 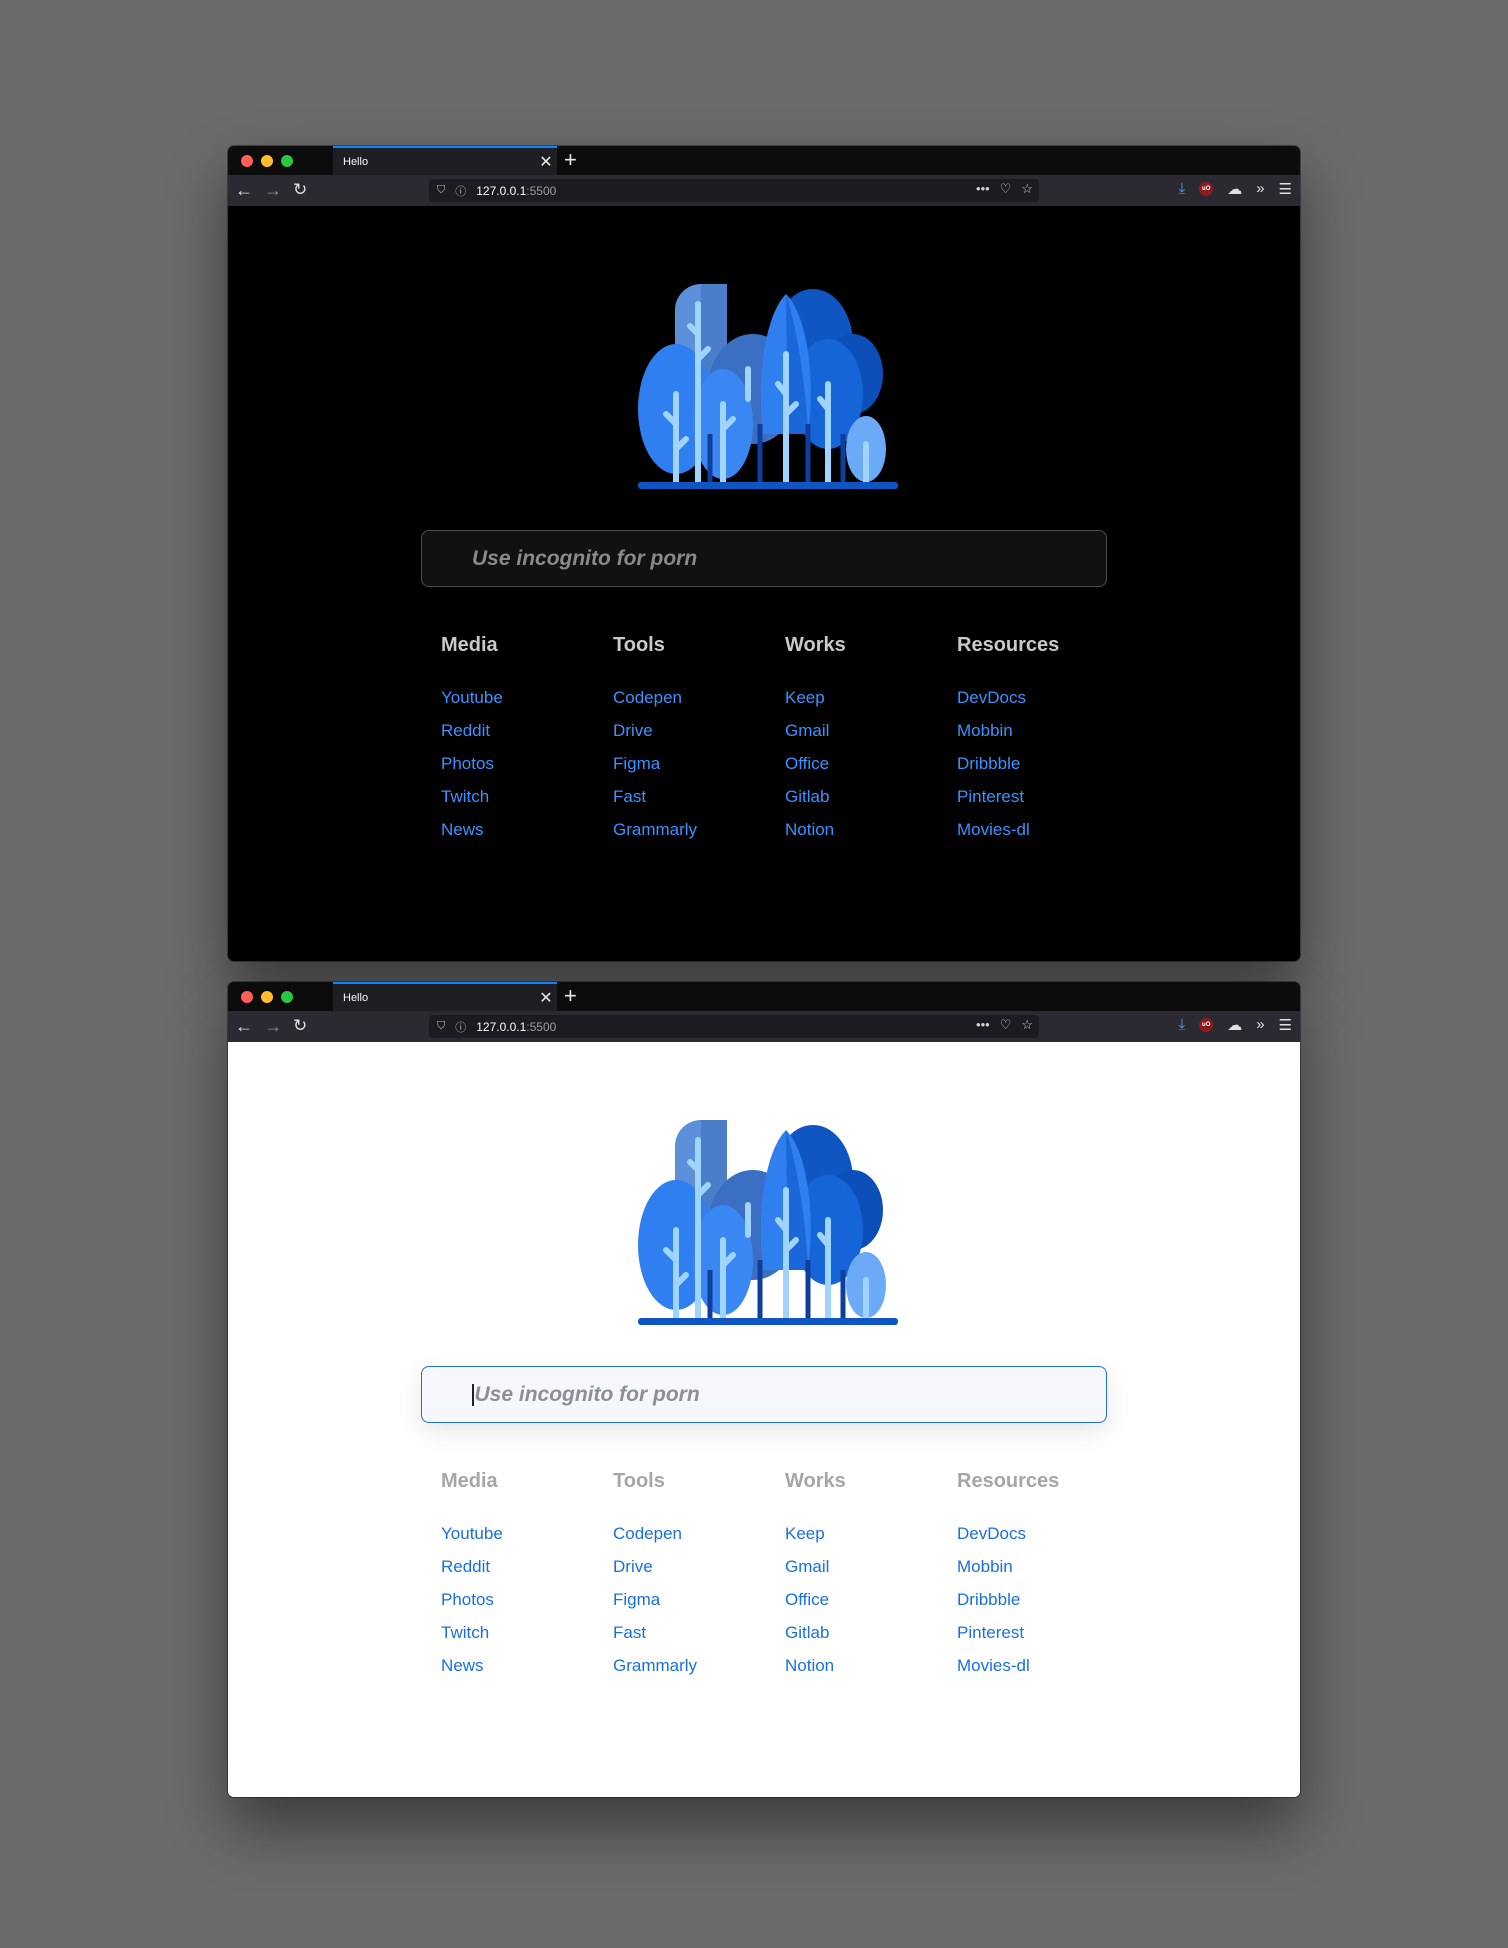 I want to click on url-port: :5500, so click(x=541, y=1026).